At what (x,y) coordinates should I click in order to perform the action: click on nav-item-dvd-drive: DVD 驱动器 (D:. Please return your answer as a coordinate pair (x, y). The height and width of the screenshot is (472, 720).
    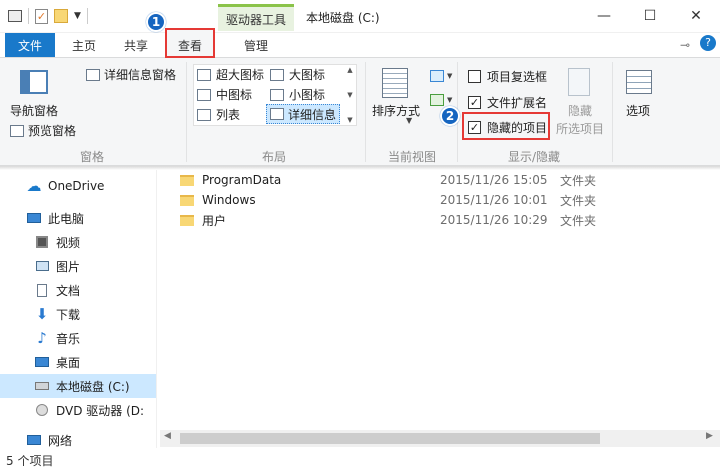
    Looking at the image, I should click on (78, 410).